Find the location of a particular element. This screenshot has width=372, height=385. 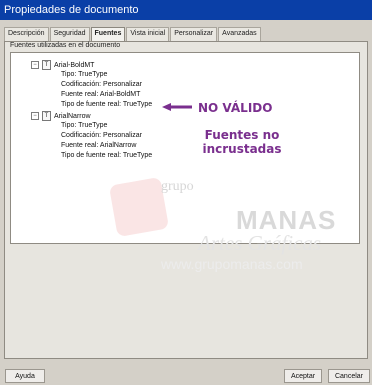

tab-descripcion: Descripción is located at coordinates (26, 34).